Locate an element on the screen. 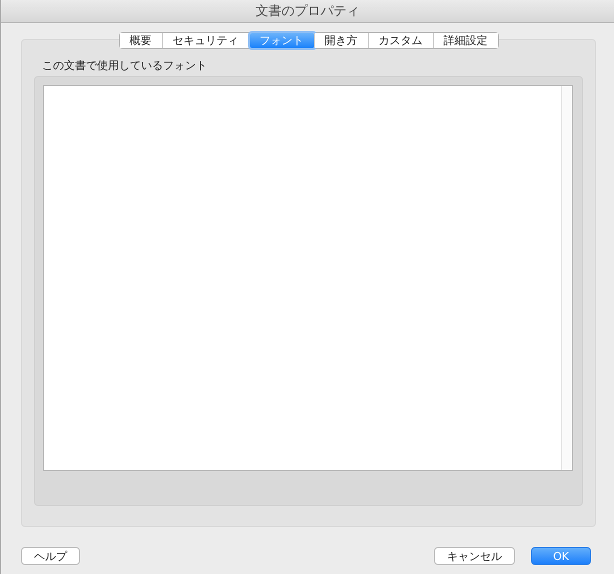 The width and height of the screenshot is (614, 574). tab: 概要 is located at coordinates (141, 40).